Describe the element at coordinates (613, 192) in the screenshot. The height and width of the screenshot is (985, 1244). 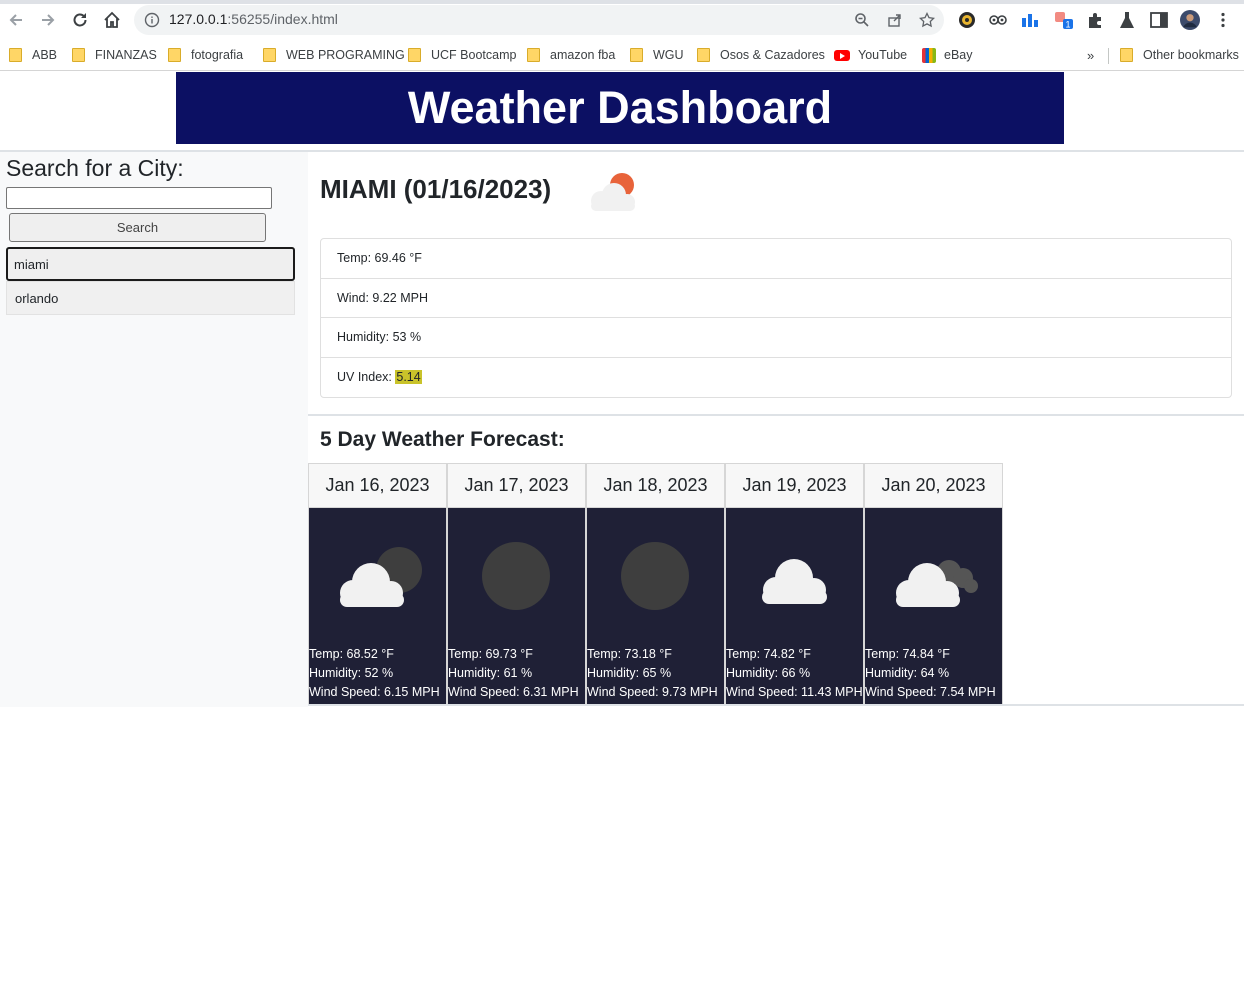
I see `few-clouds-icon` at that location.